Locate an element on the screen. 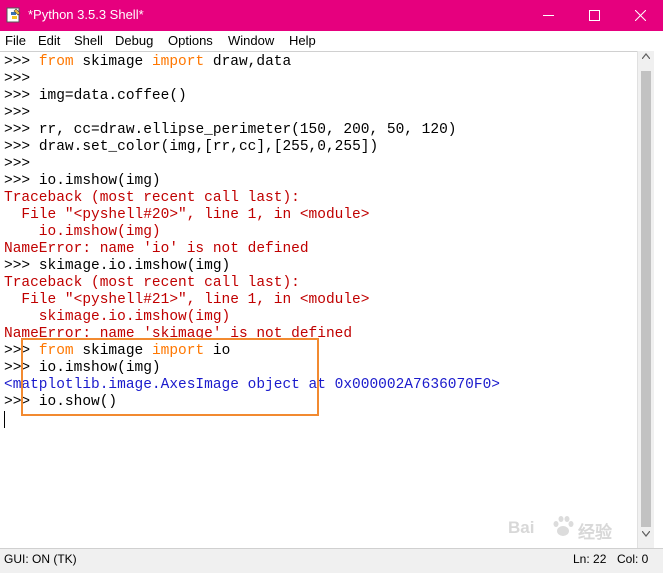  gui-status: GUI: ON (TK) is located at coordinates (40, 559).